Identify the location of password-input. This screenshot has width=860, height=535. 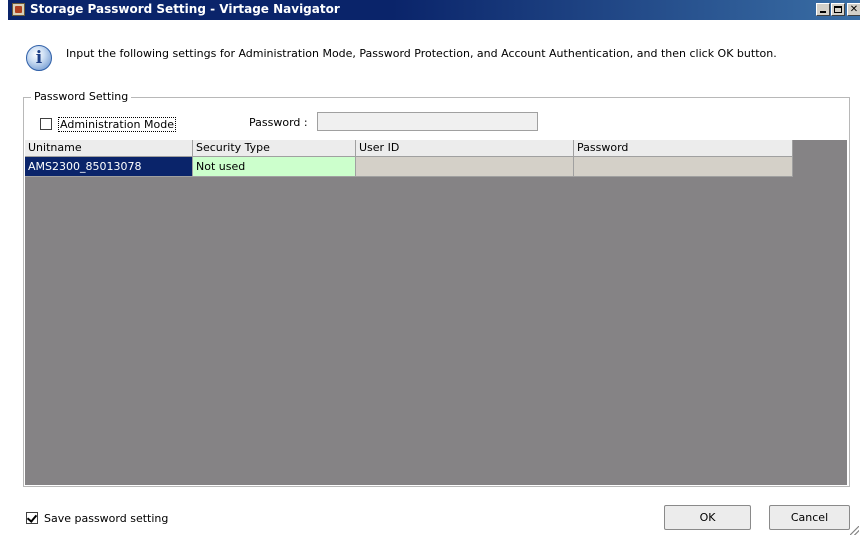
(427, 121).